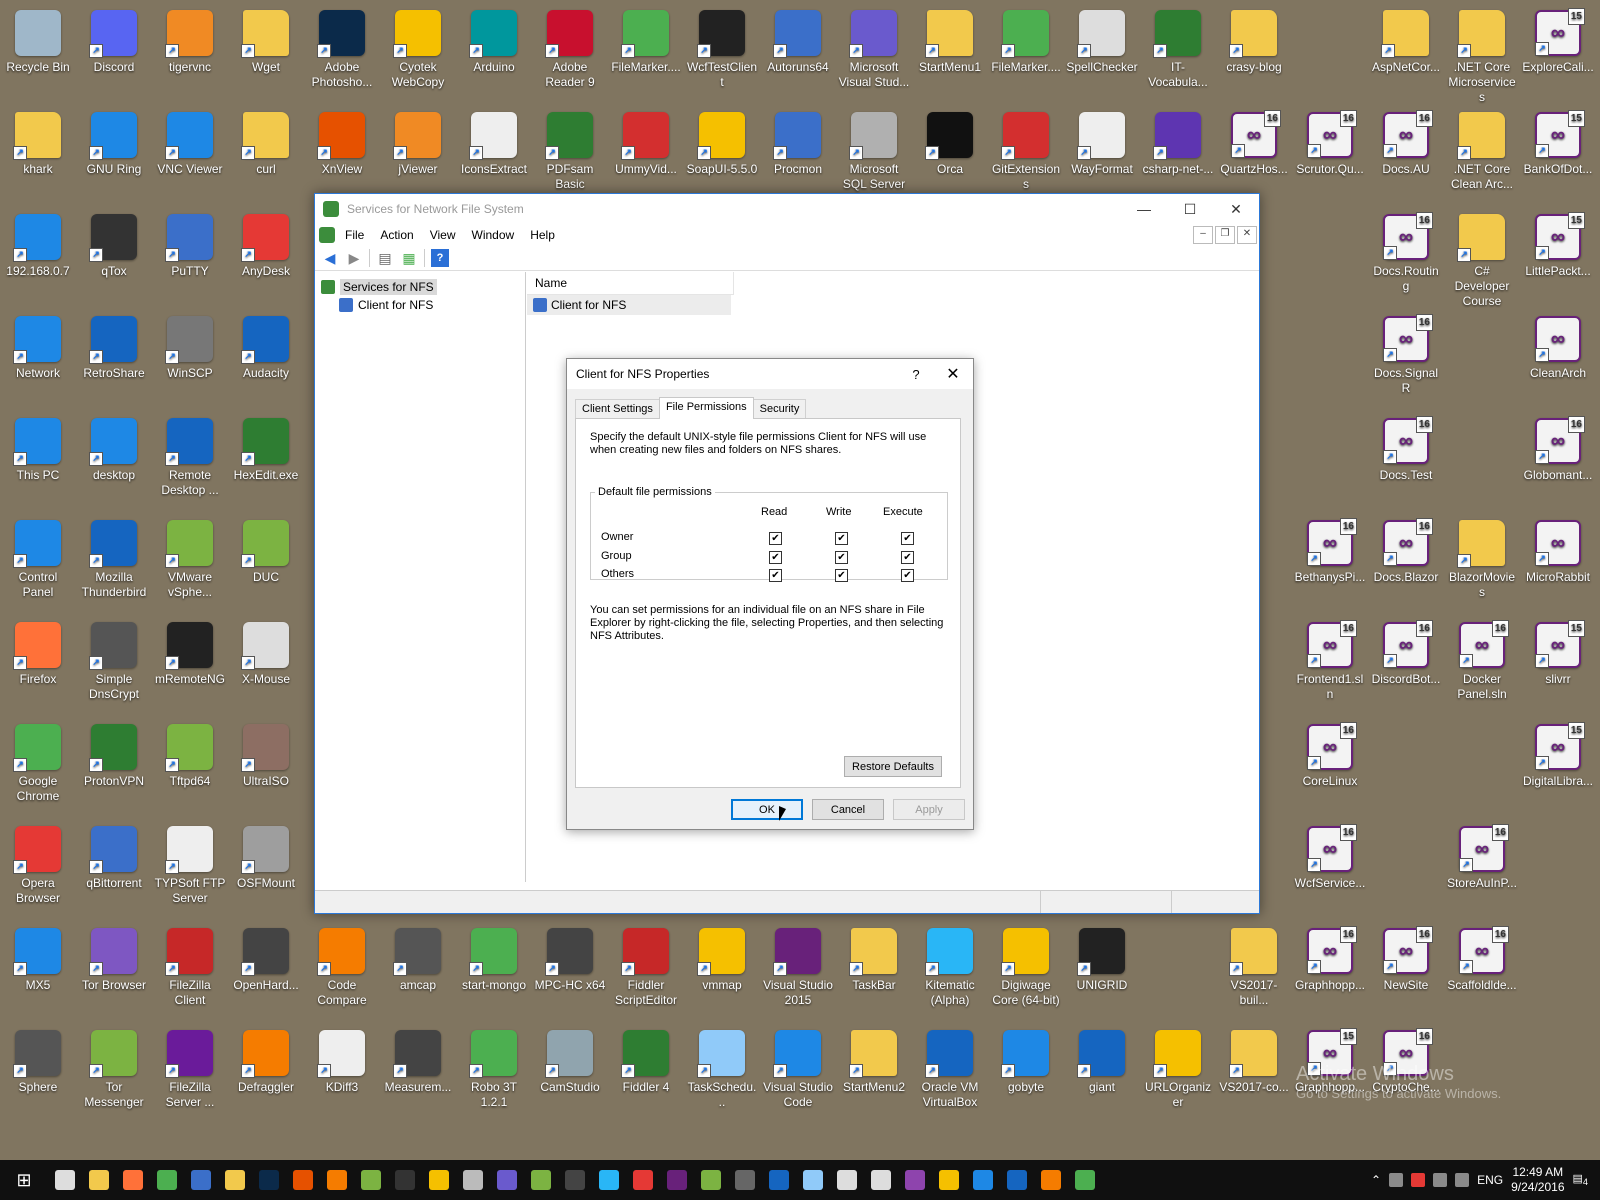 Image resolution: width=1600 pixels, height=1200 pixels. Describe the element at coordinates (114, 661) in the screenshot. I see `desktop-icon: ↗ Simple DnsCrypt` at that location.